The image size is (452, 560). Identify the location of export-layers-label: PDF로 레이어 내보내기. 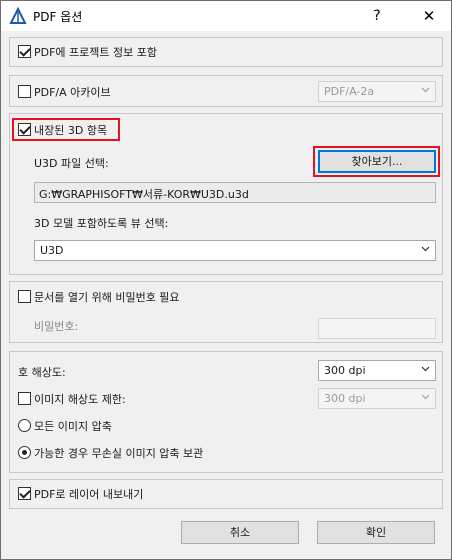
(89, 494).